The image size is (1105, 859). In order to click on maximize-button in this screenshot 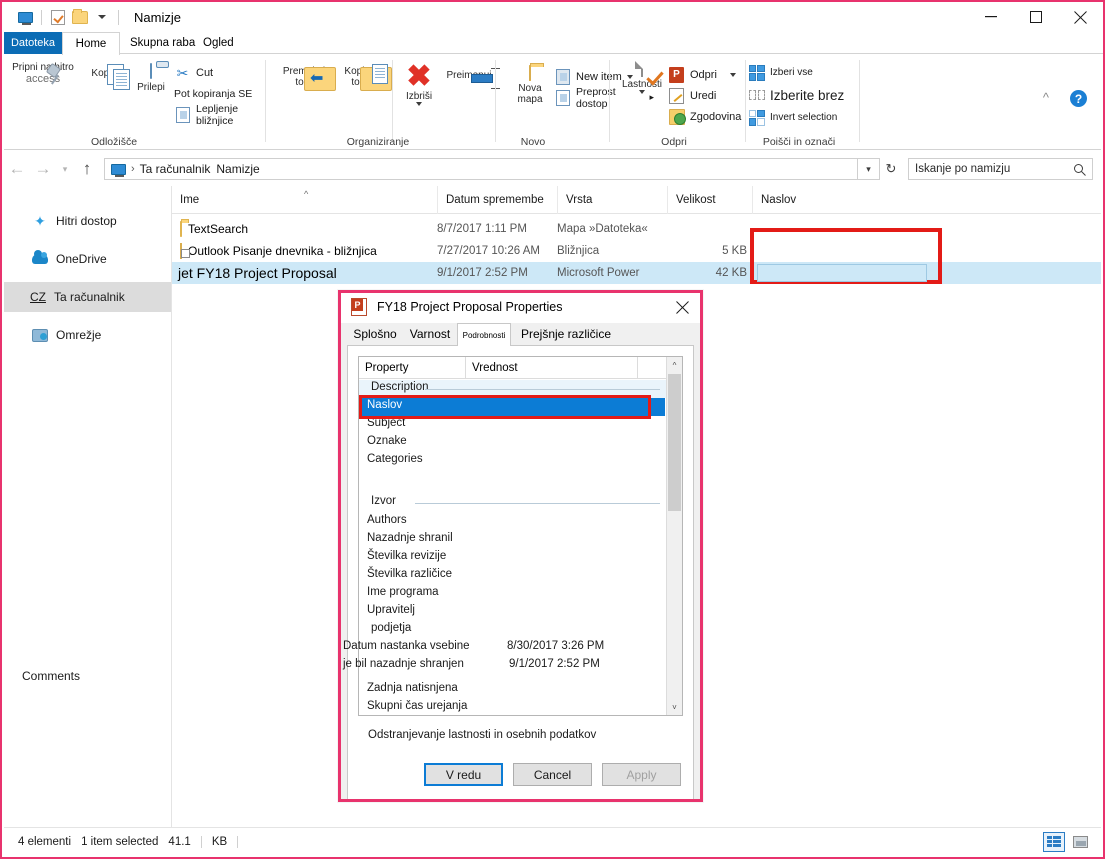, I will do `click(1035, 17)`.